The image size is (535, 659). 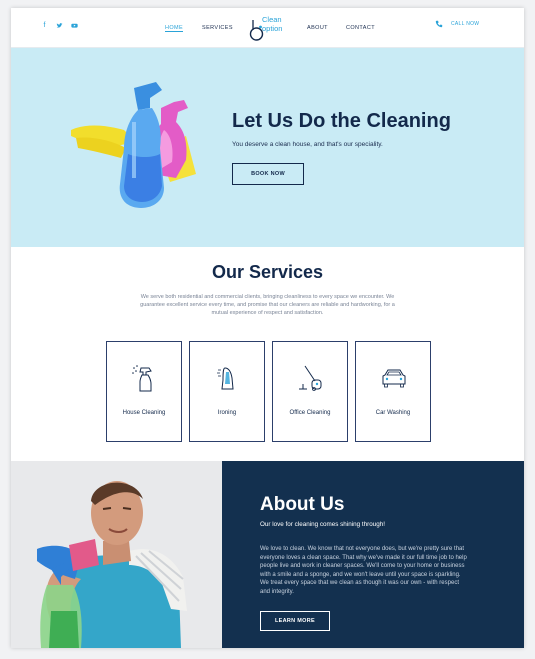 What do you see at coordinates (174, 28) in the screenshot?
I see `nav-home: HOME` at bounding box center [174, 28].